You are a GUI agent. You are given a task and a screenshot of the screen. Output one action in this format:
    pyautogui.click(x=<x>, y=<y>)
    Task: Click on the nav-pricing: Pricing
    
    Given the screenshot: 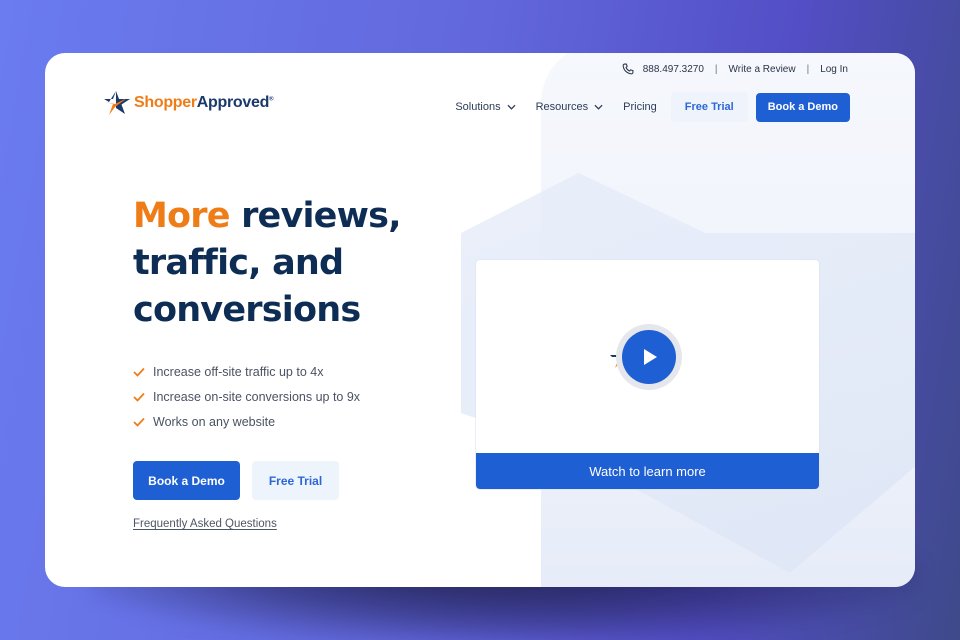 What is the action you would take?
    pyautogui.click(x=640, y=107)
    